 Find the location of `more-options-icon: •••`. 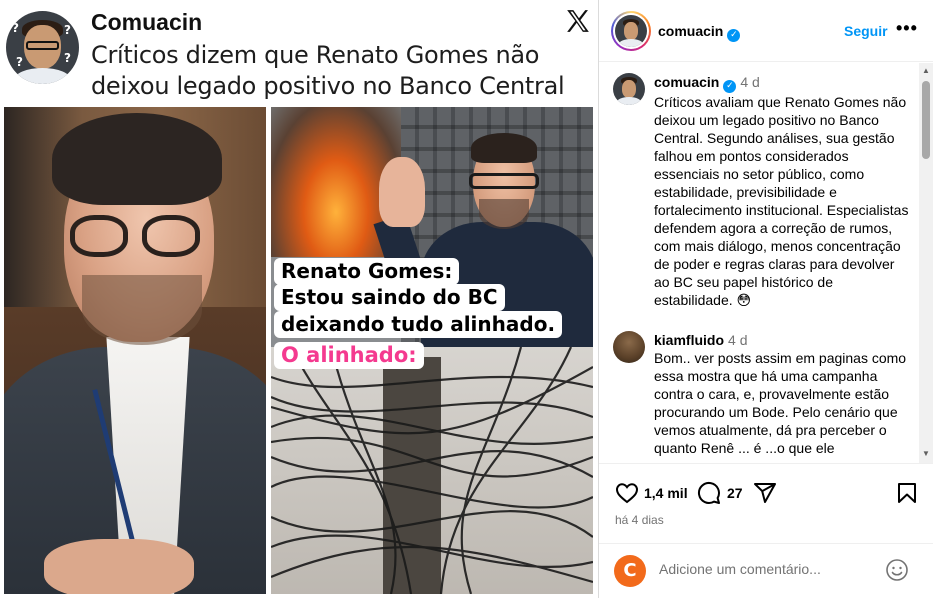

more-options-icon: ••• is located at coordinates (907, 28).